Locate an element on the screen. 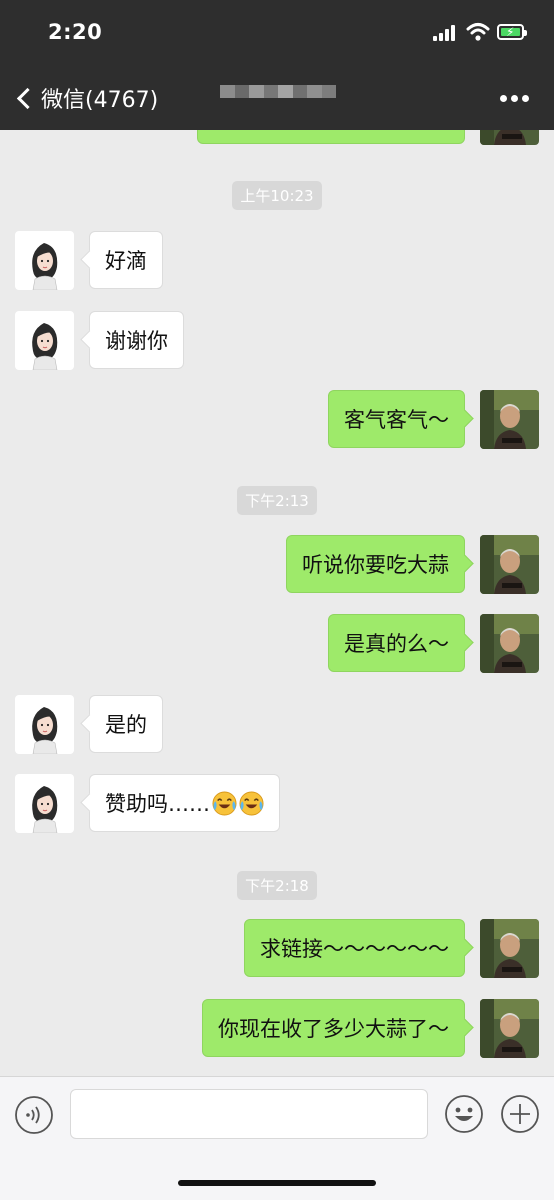 The width and height of the screenshot is (554, 1200). status-time: 2:20 is located at coordinates (75, 32).